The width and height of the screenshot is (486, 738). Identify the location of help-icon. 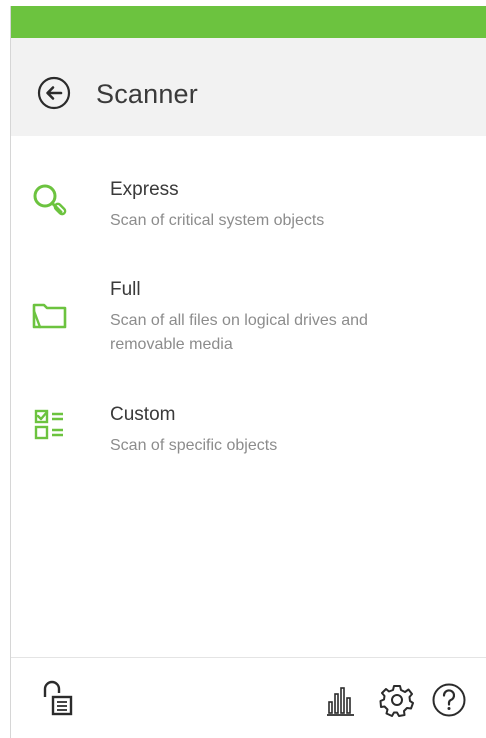
(449, 700).